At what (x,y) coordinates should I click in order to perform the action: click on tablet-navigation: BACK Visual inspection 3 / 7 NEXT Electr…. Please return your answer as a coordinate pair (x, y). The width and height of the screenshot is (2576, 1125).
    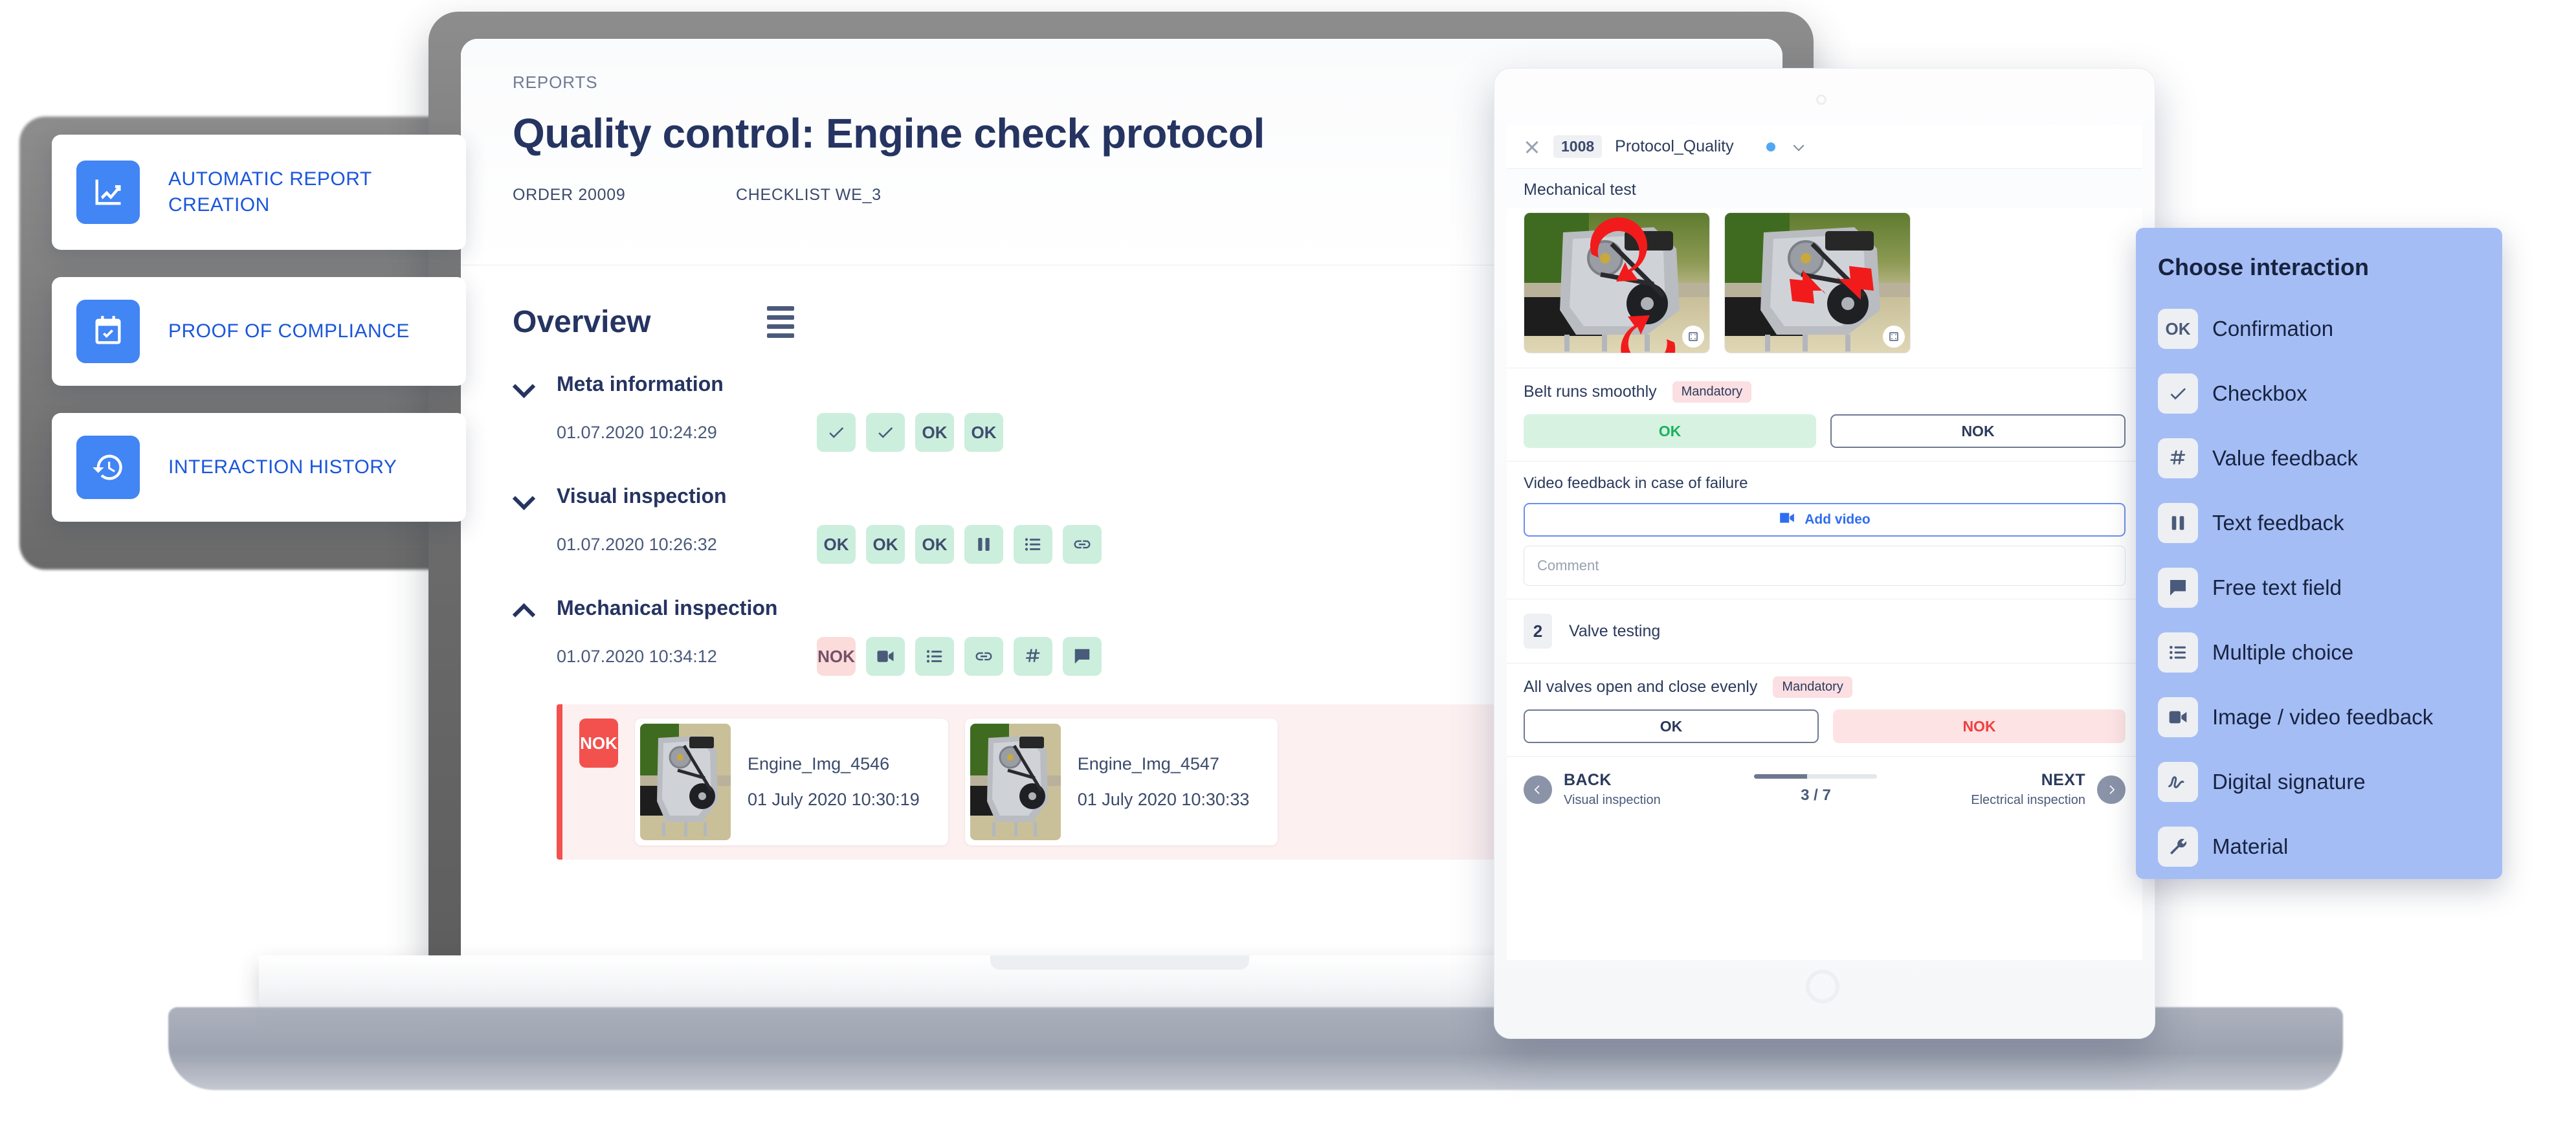
    Looking at the image, I should click on (1824, 789).